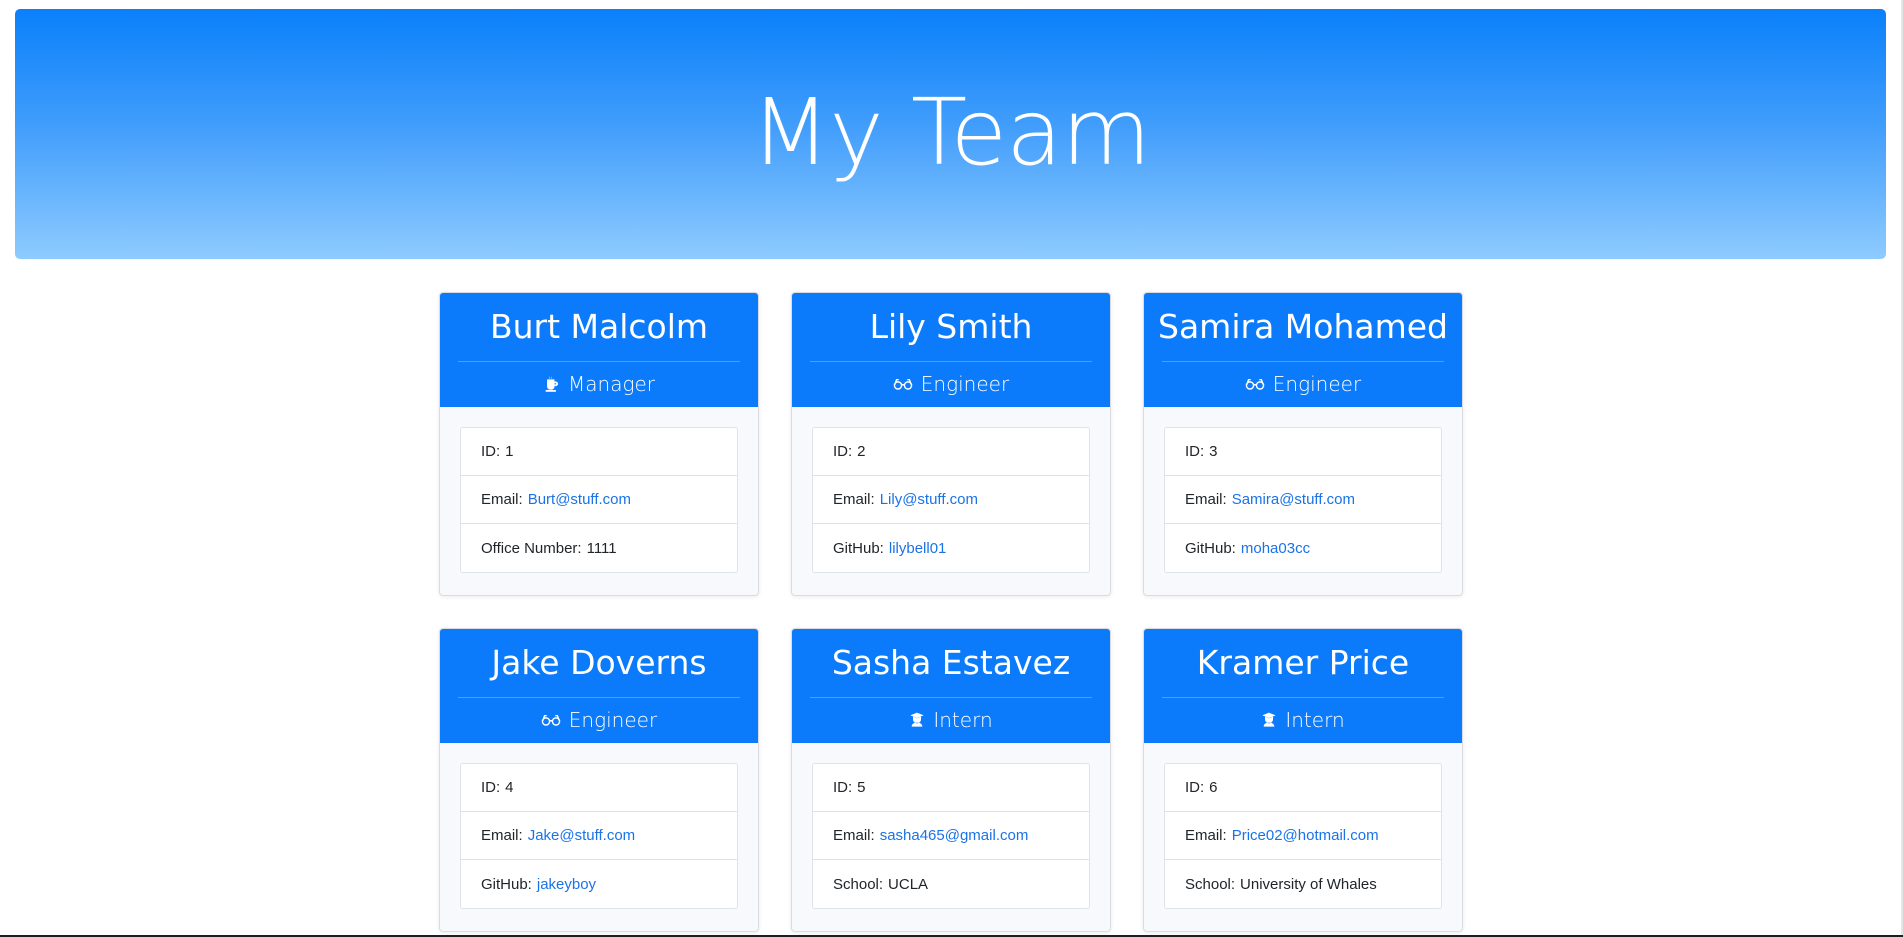  I want to click on employee-role: Manager, so click(599, 384).